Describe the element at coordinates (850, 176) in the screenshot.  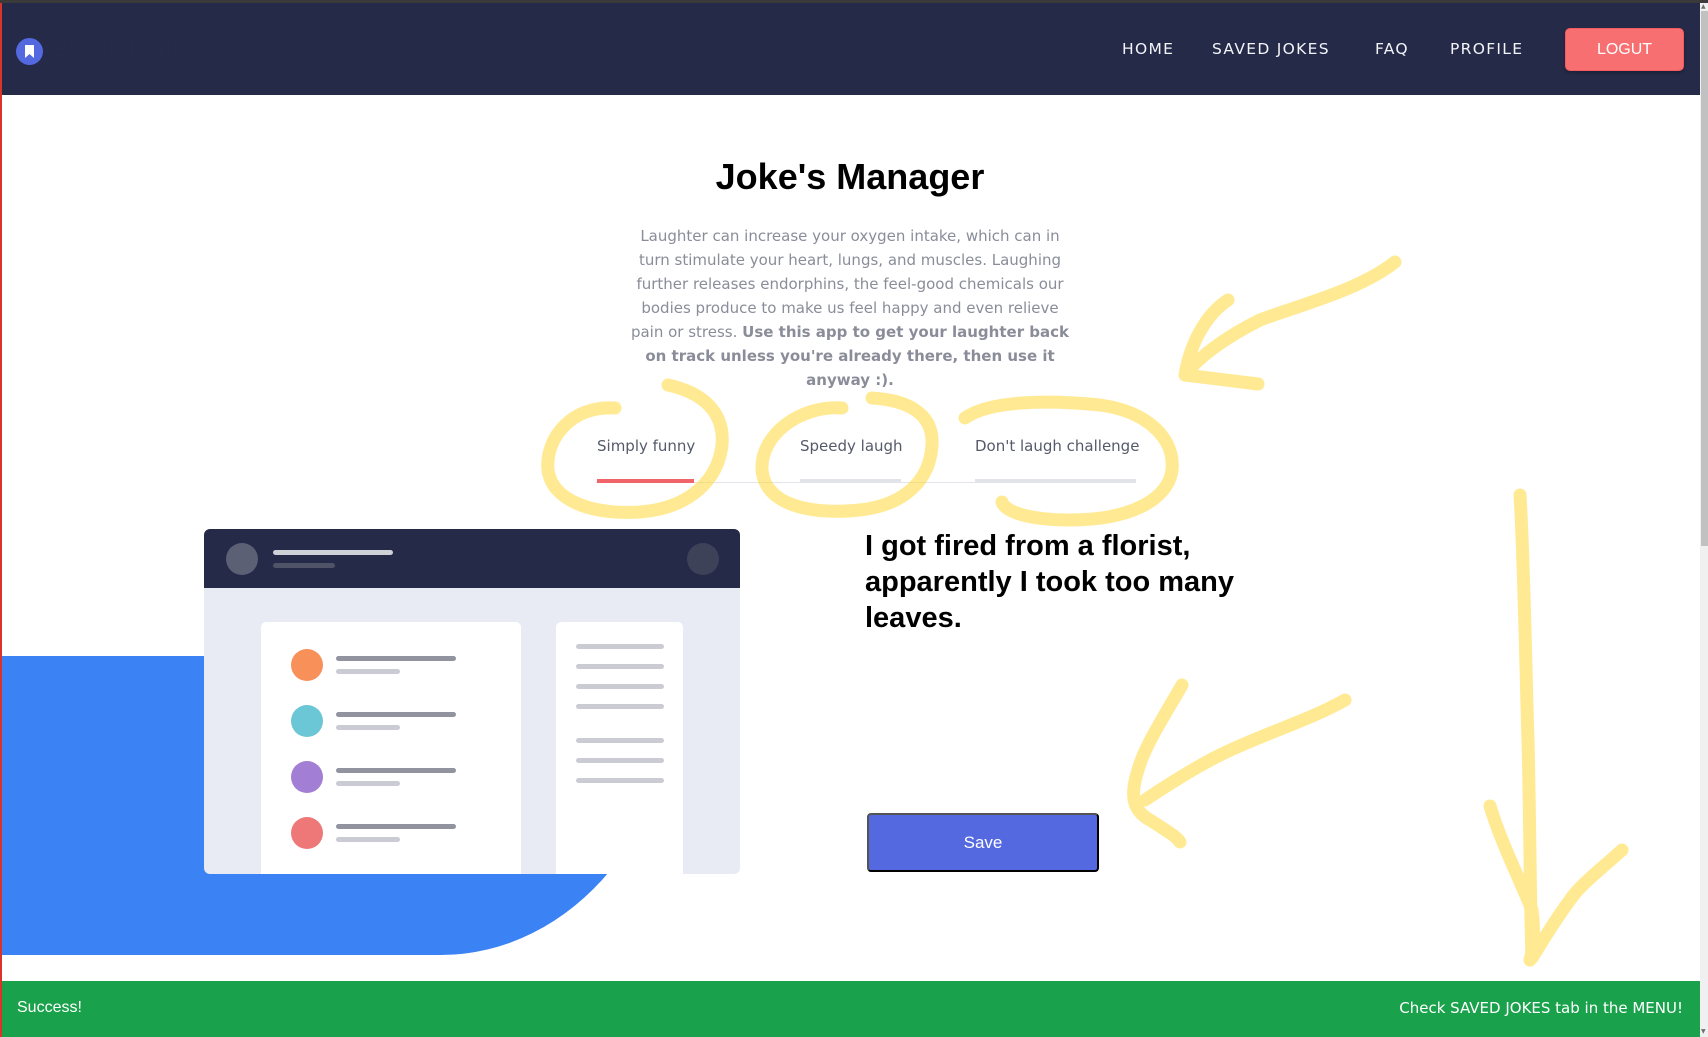
I see `page-title: Joke's Manager` at that location.